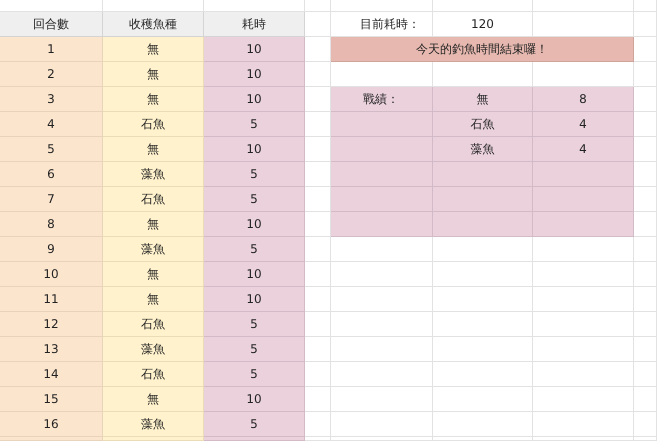 The image size is (657, 441). Describe the element at coordinates (482, 49) in the screenshot. I see `merged-table-cell: 今天的釣魚時間結束囉！` at that location.